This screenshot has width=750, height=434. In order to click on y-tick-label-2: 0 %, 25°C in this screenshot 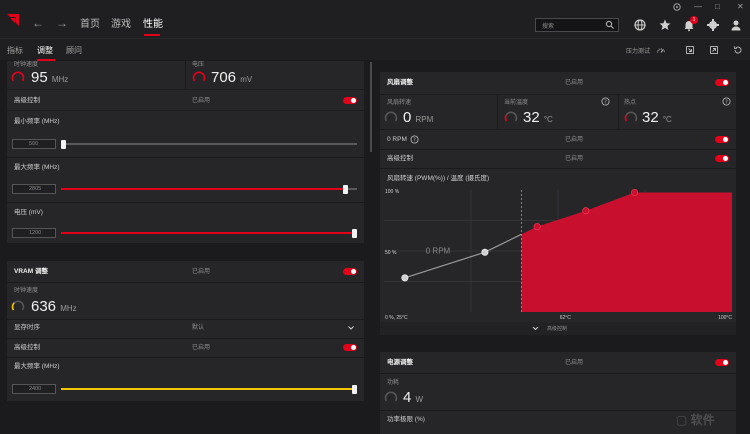, I will do `click(396, 318)`.